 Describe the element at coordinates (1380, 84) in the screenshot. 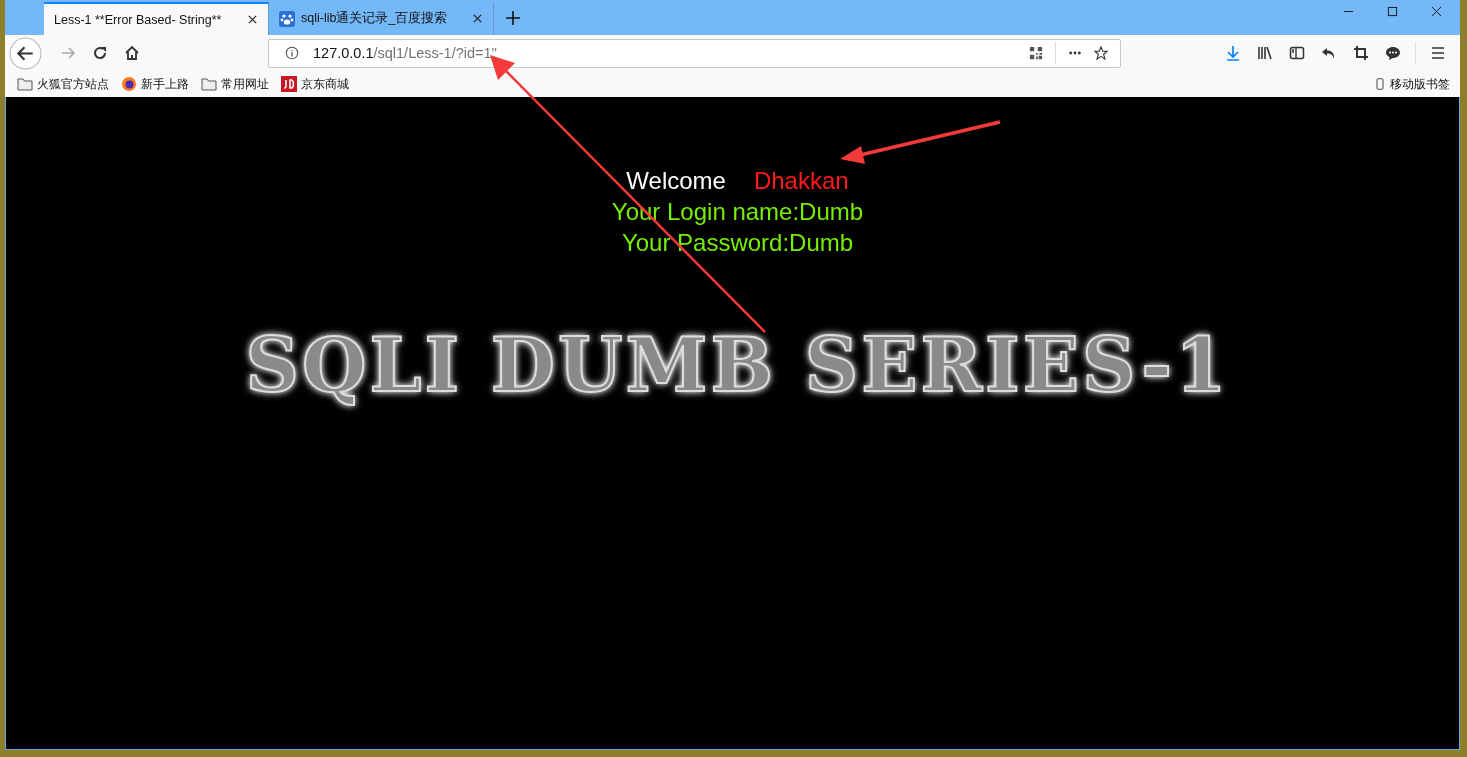

I see `phone-icon` at that location.